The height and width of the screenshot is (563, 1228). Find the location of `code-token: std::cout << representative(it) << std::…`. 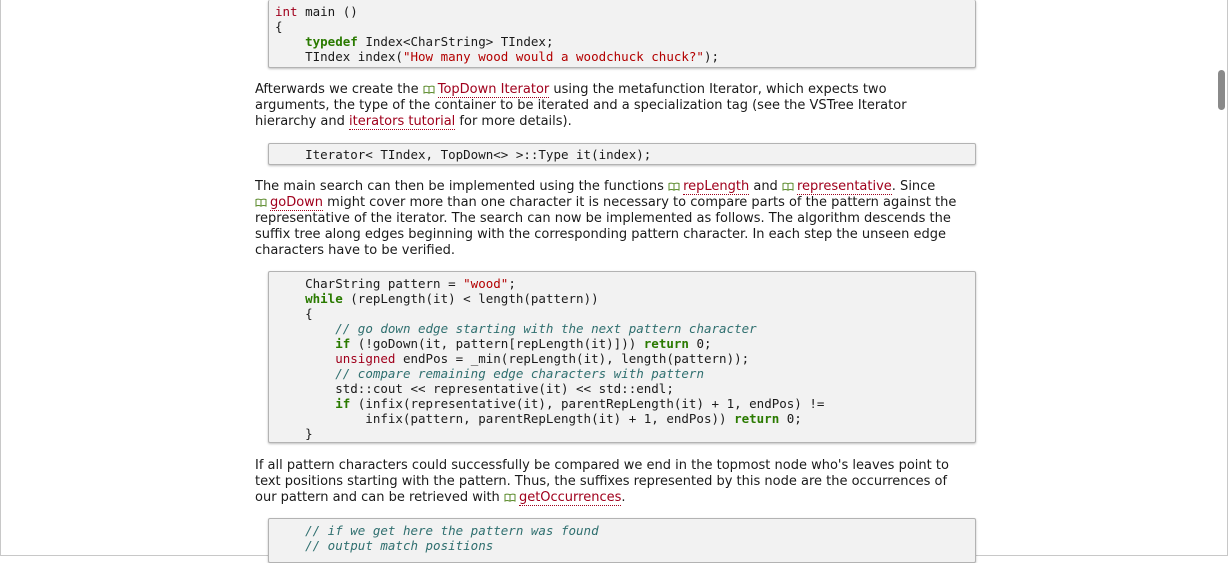

code-token: std::cout << representative(it) << std::… is located at coordinates (474, 388).